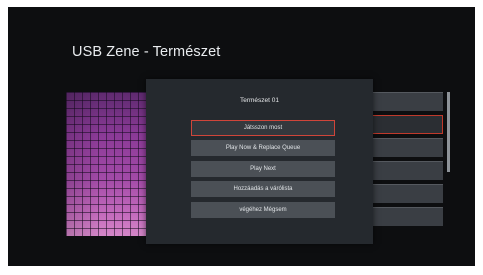 Image resolution: width=483 pixels, height=275 pixels. Describe the element at coordinates (263, 210) in the screenshot. I see `cancel-button: végéhez Mégsem` at that location.